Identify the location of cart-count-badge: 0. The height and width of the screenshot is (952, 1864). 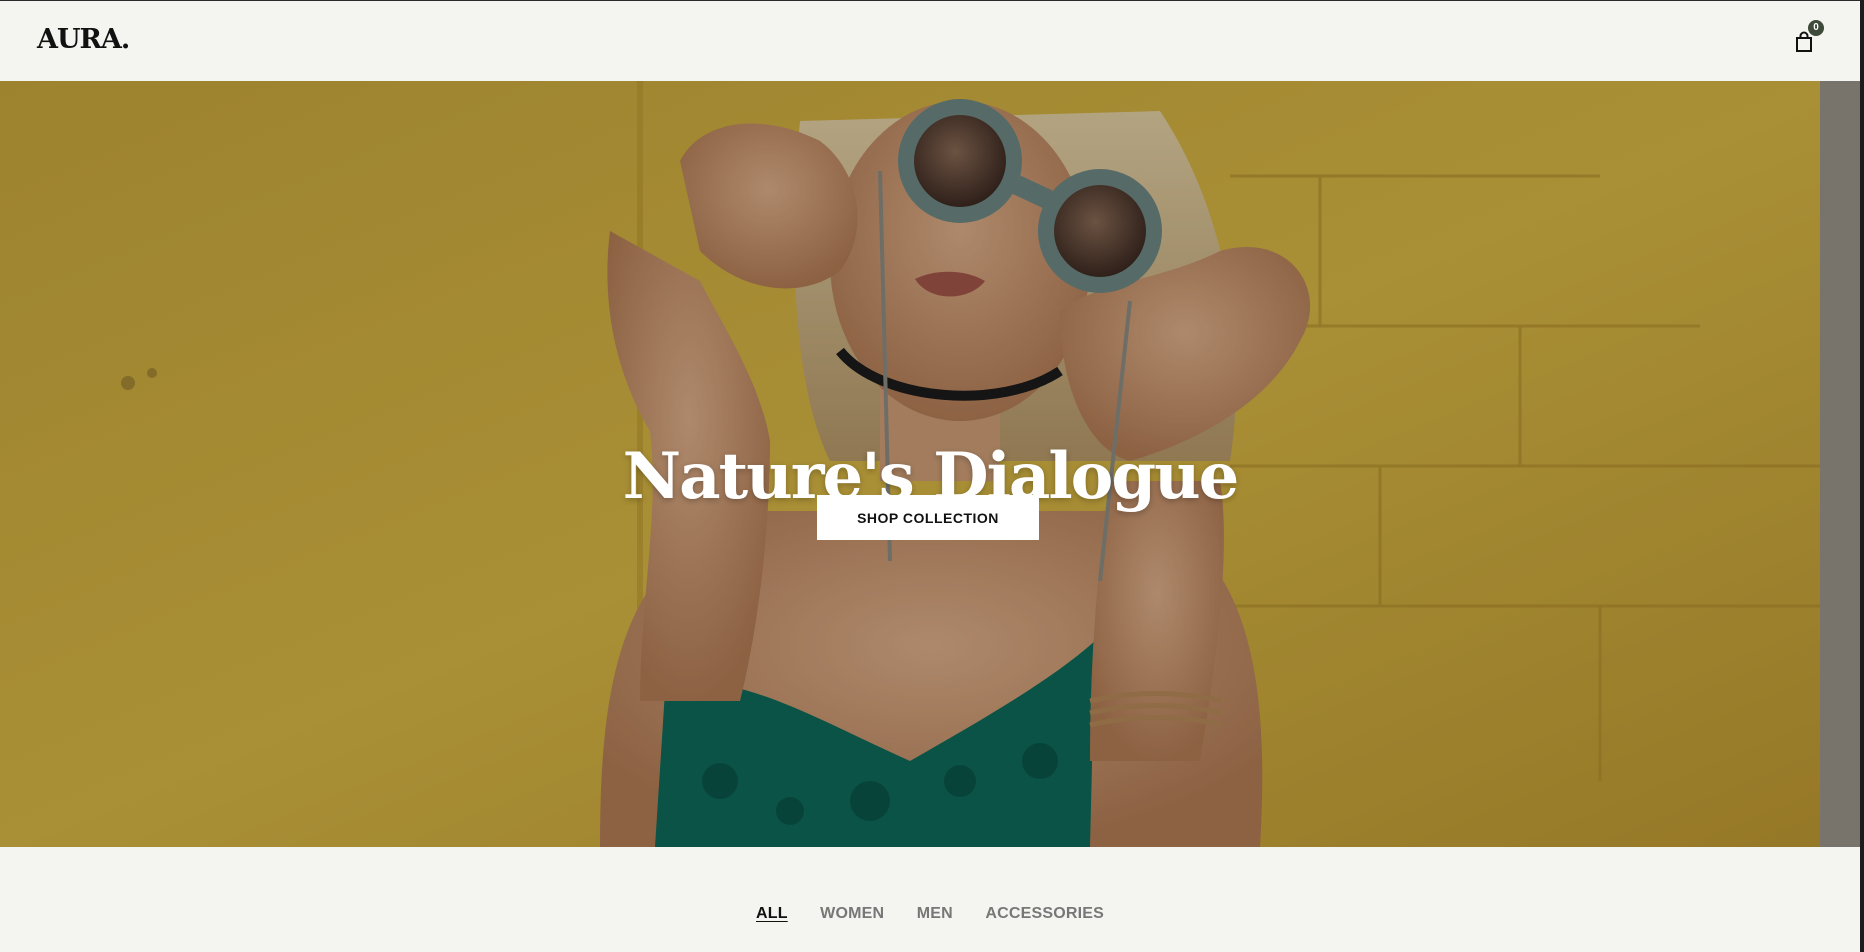
(1816, 28).